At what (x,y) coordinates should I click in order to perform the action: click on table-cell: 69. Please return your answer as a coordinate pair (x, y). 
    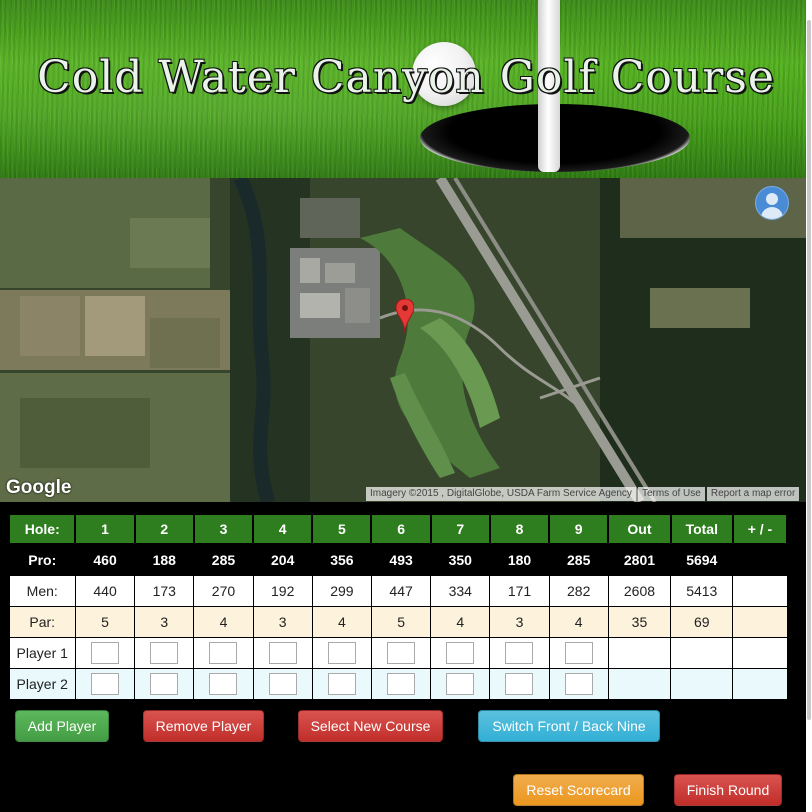
    Looking at the image, I should click on (702, 622).